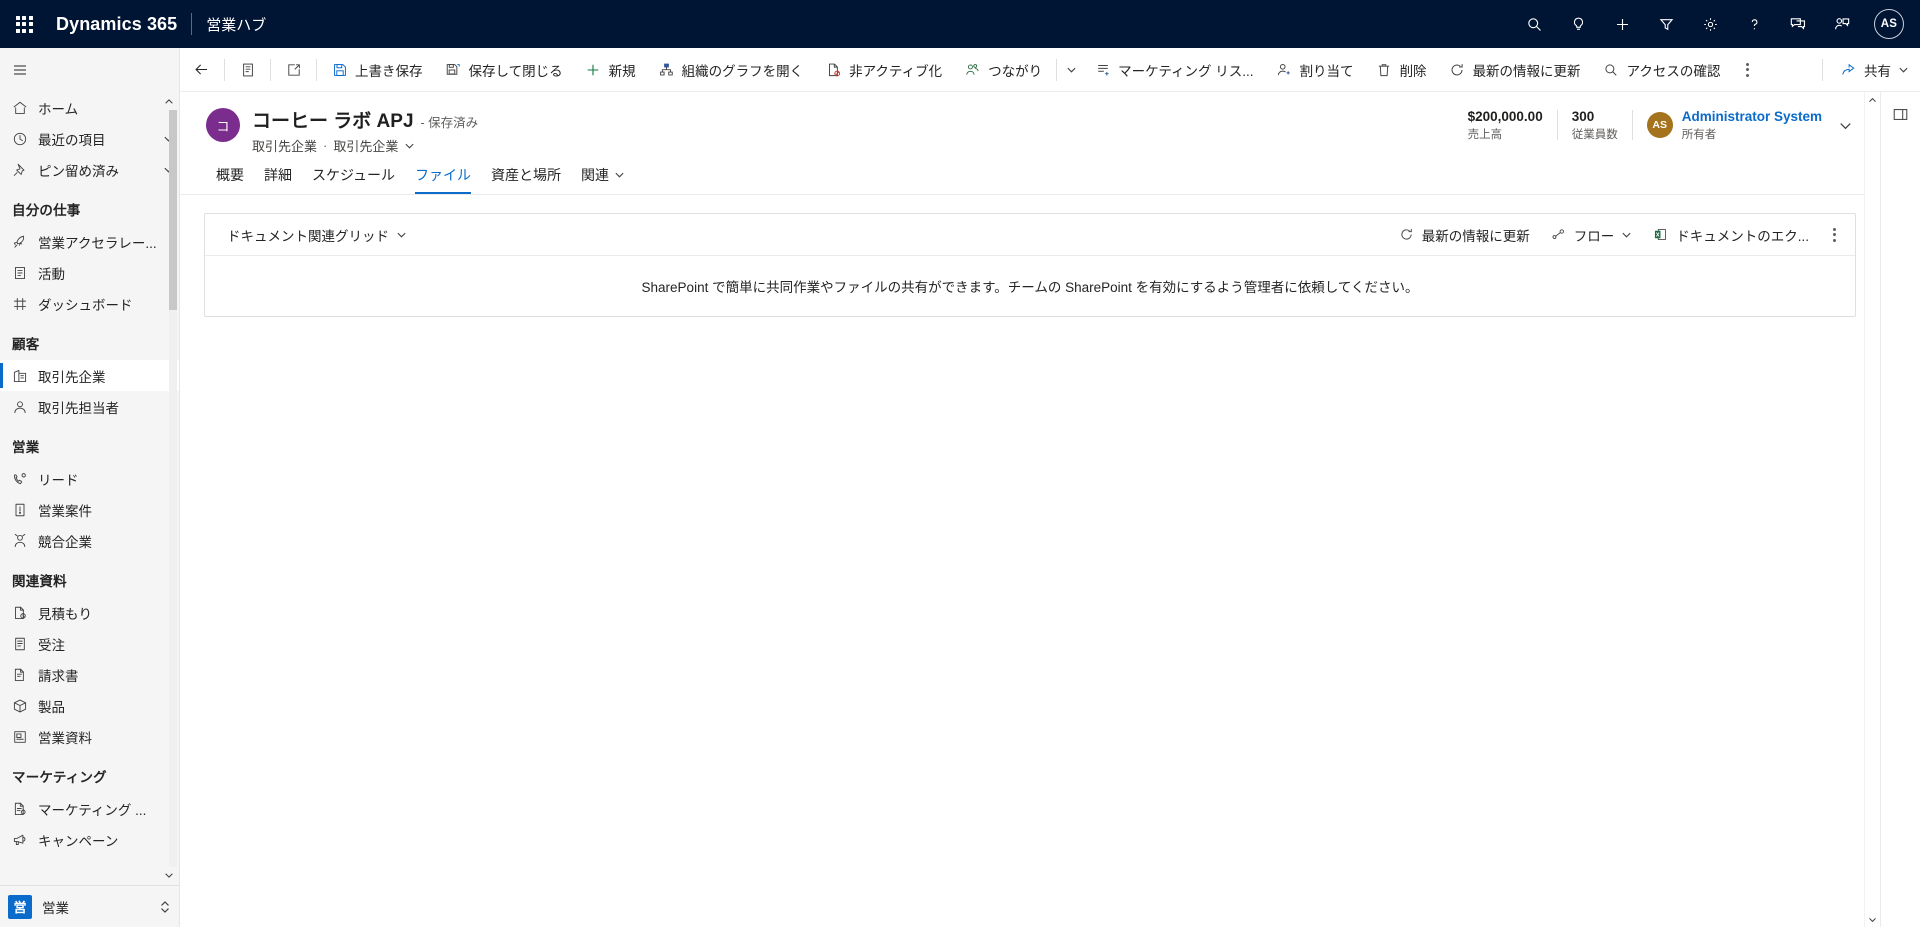 The height and width of the screenshot is (927, 1920). I want to click on order-icon-wrap, so click(25, 644).